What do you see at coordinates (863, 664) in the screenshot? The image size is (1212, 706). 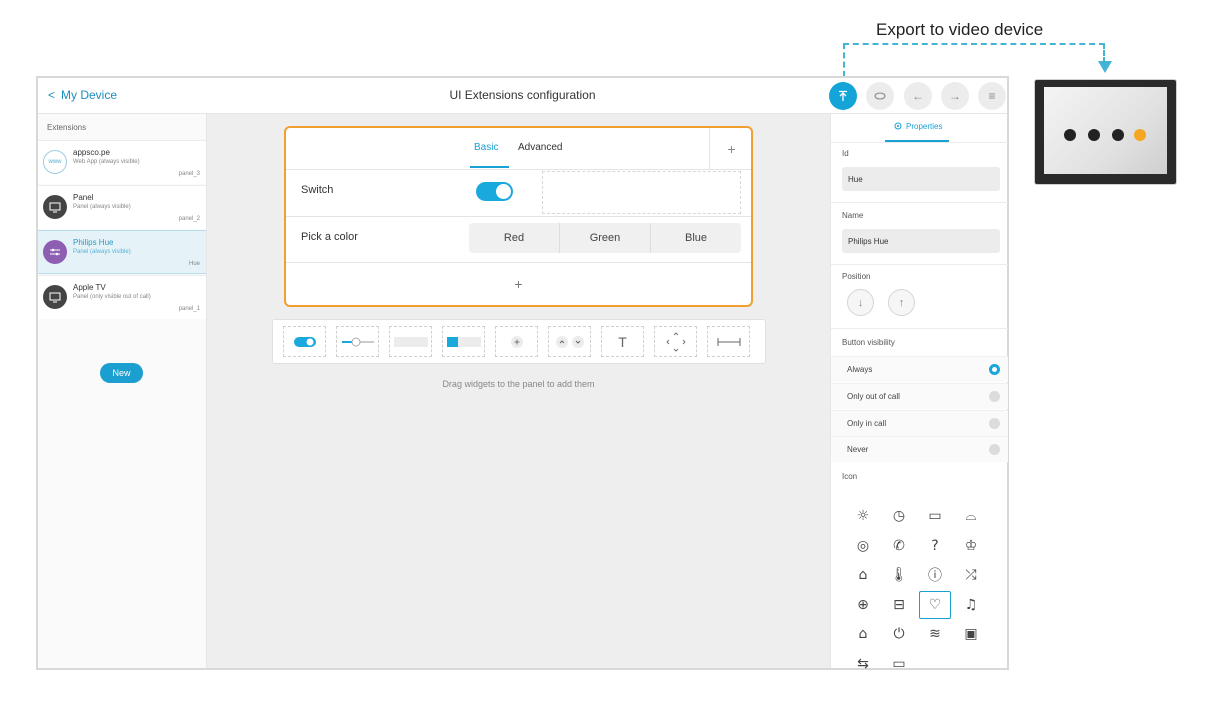 I see `sliders-icon: ⇆` at bounding box center [863, 664].